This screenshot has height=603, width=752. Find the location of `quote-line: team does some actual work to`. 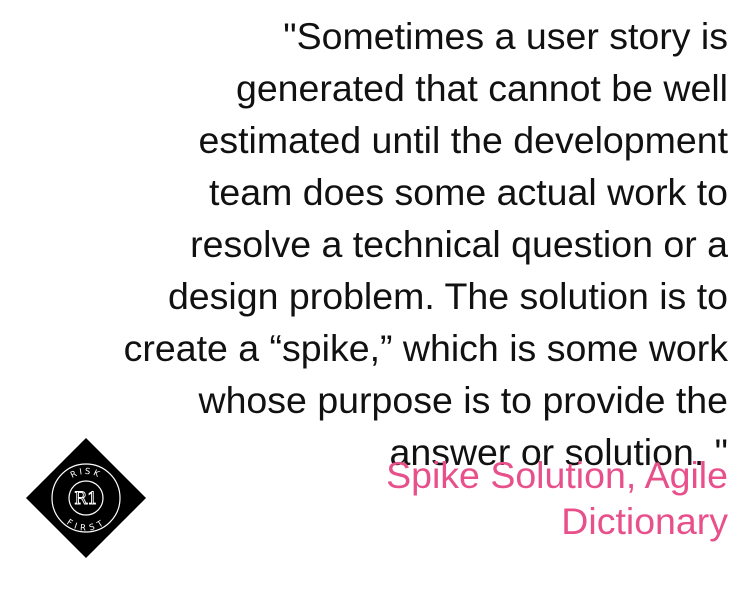

quote-line: team does some actual work to is located at coordinates (468, 192).